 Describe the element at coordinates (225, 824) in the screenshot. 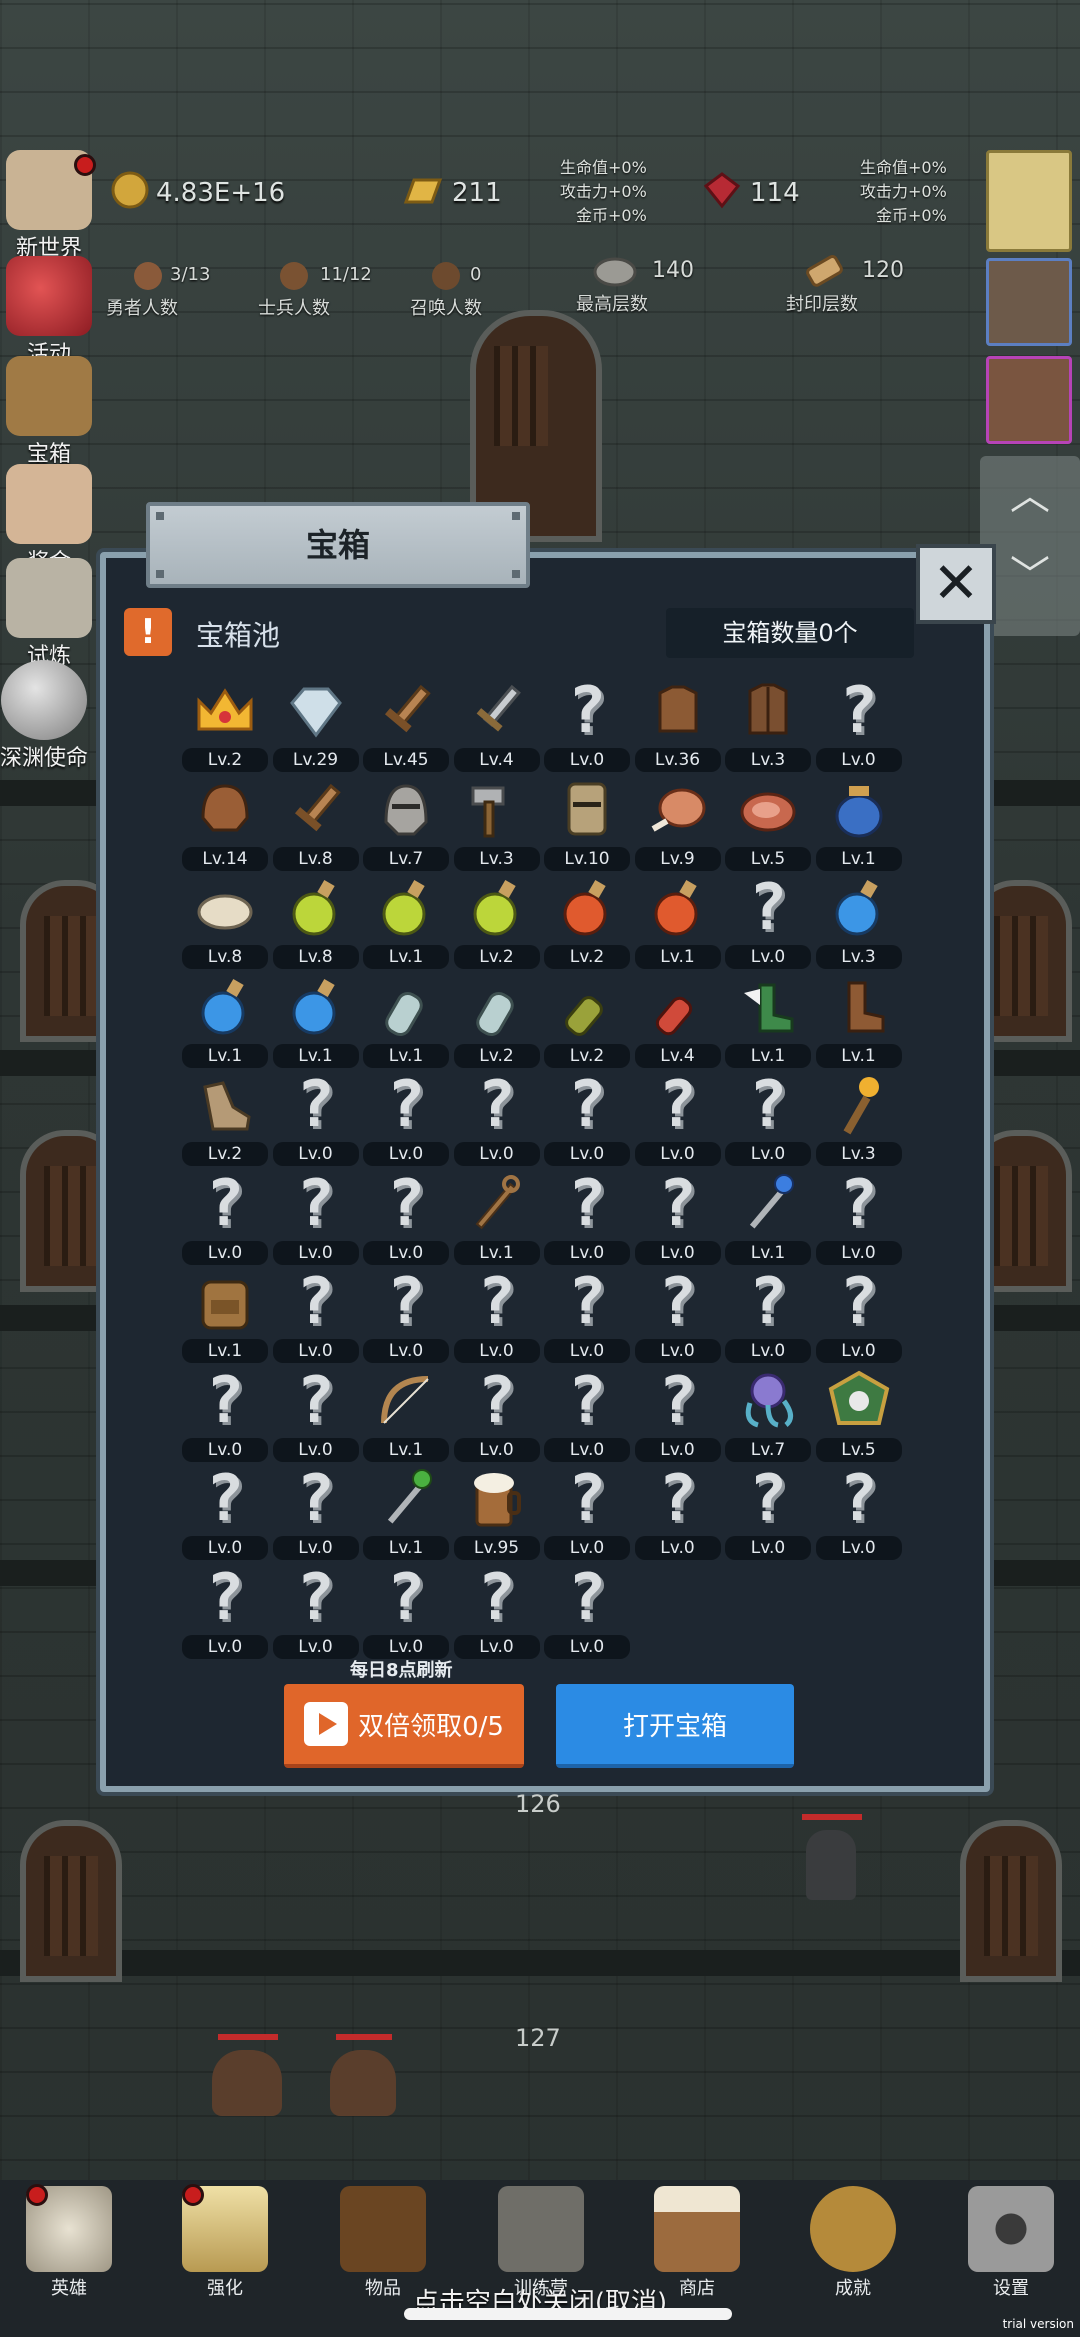

I see `item-slot: Lv.14` at that location.